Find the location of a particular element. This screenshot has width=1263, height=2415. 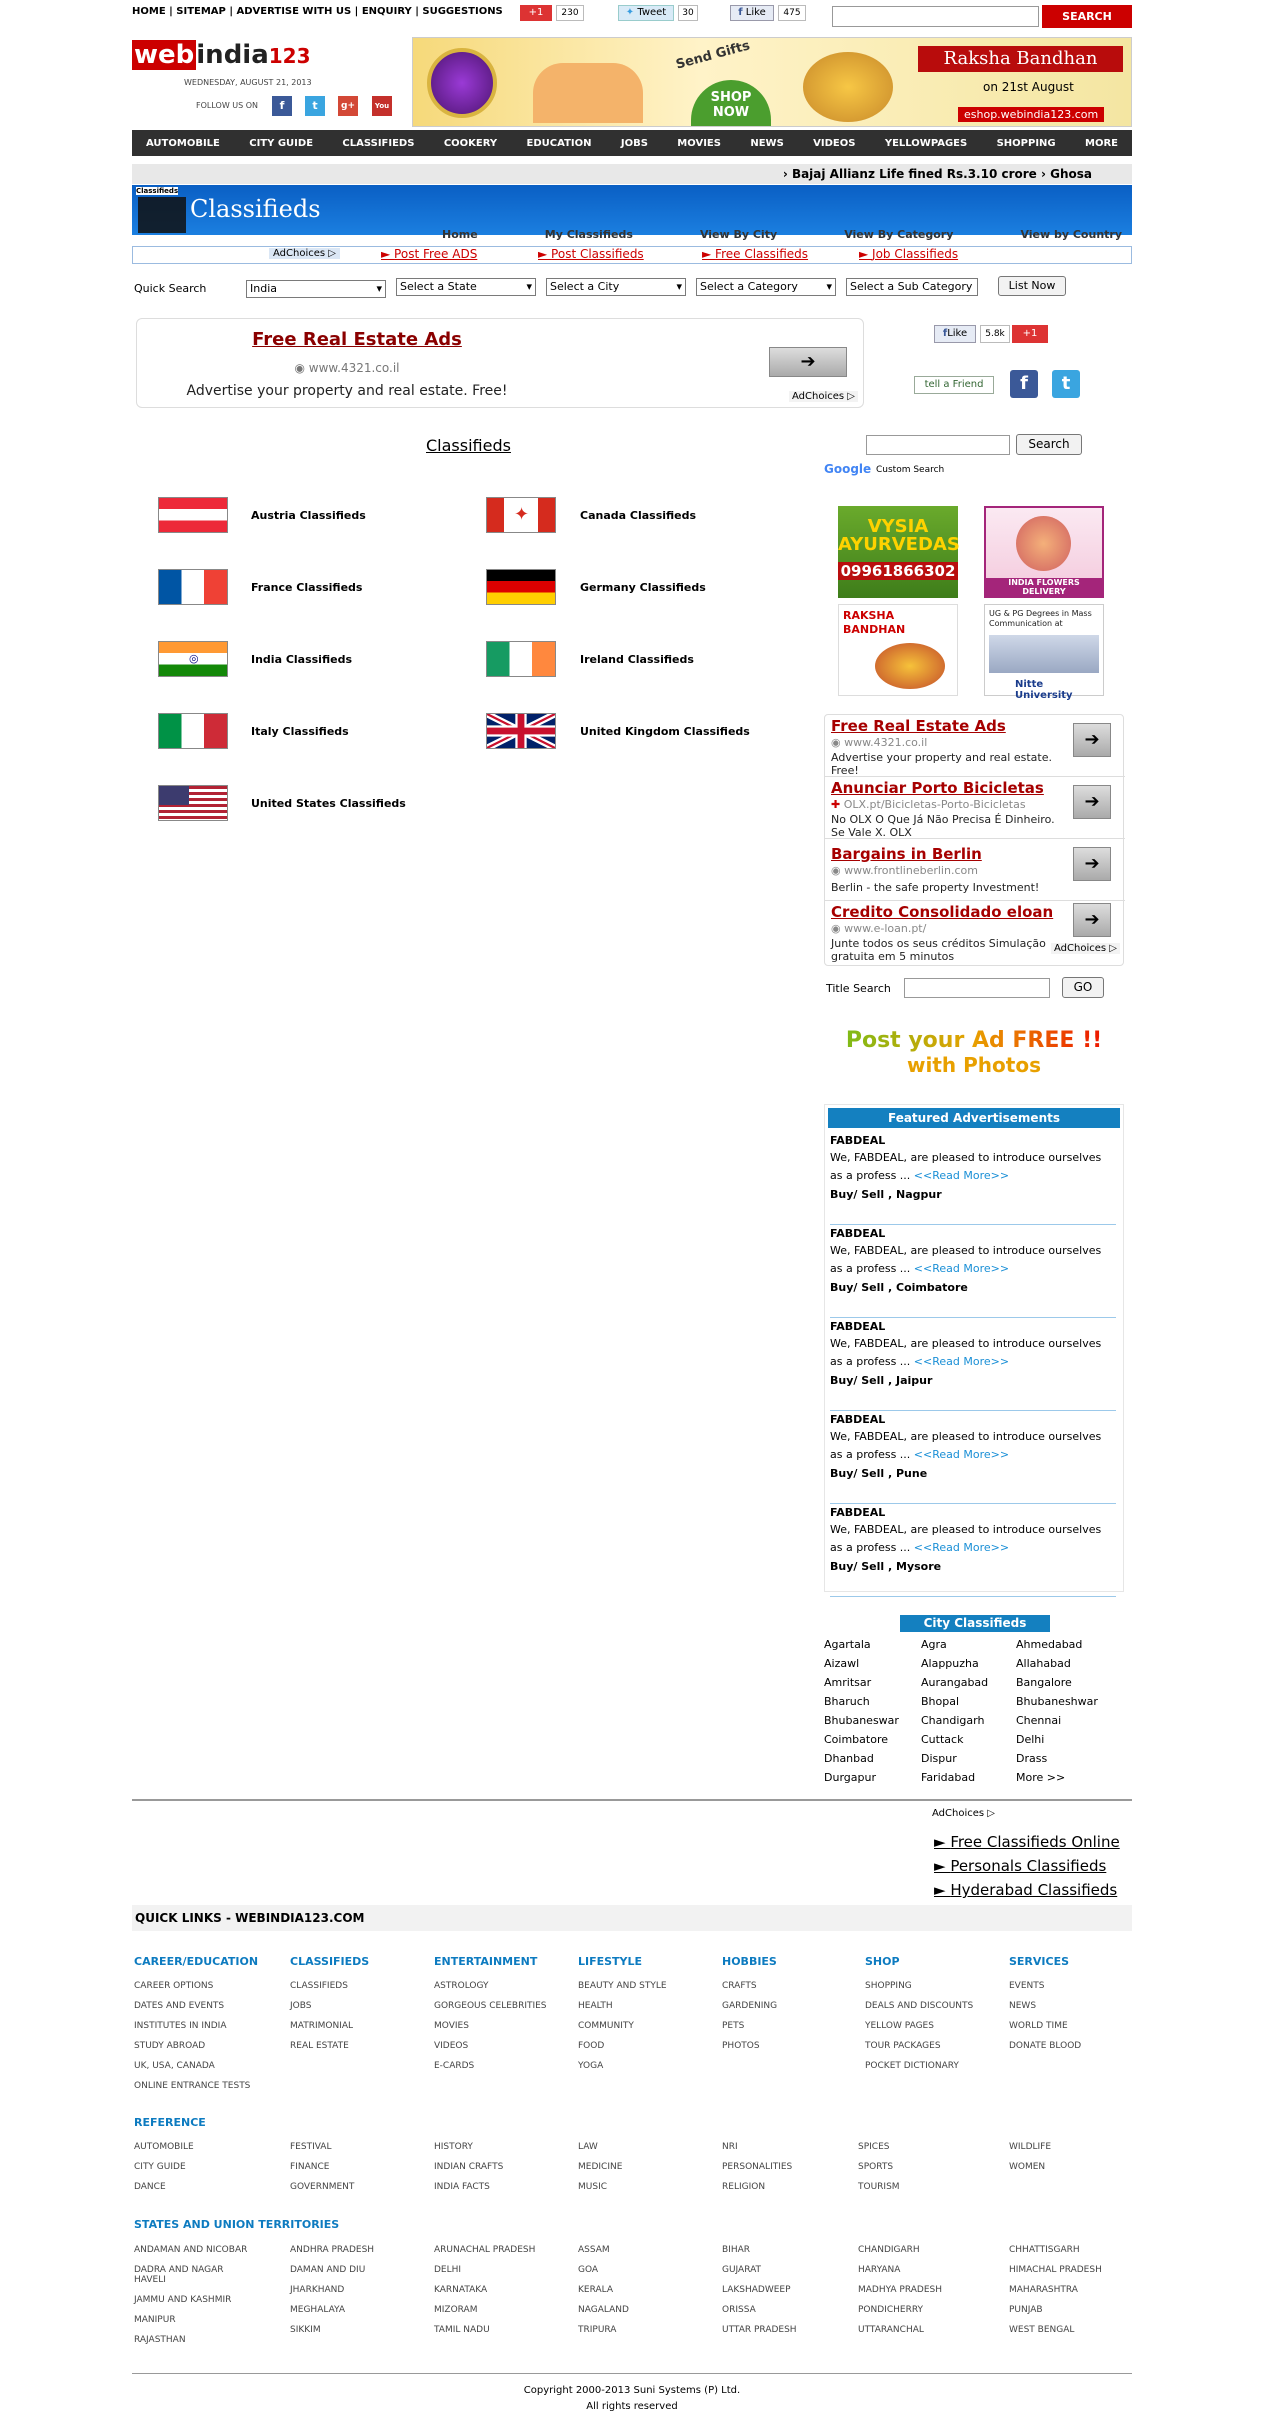

quicklink: CRAFTS is located at coordinates (739, 1986).